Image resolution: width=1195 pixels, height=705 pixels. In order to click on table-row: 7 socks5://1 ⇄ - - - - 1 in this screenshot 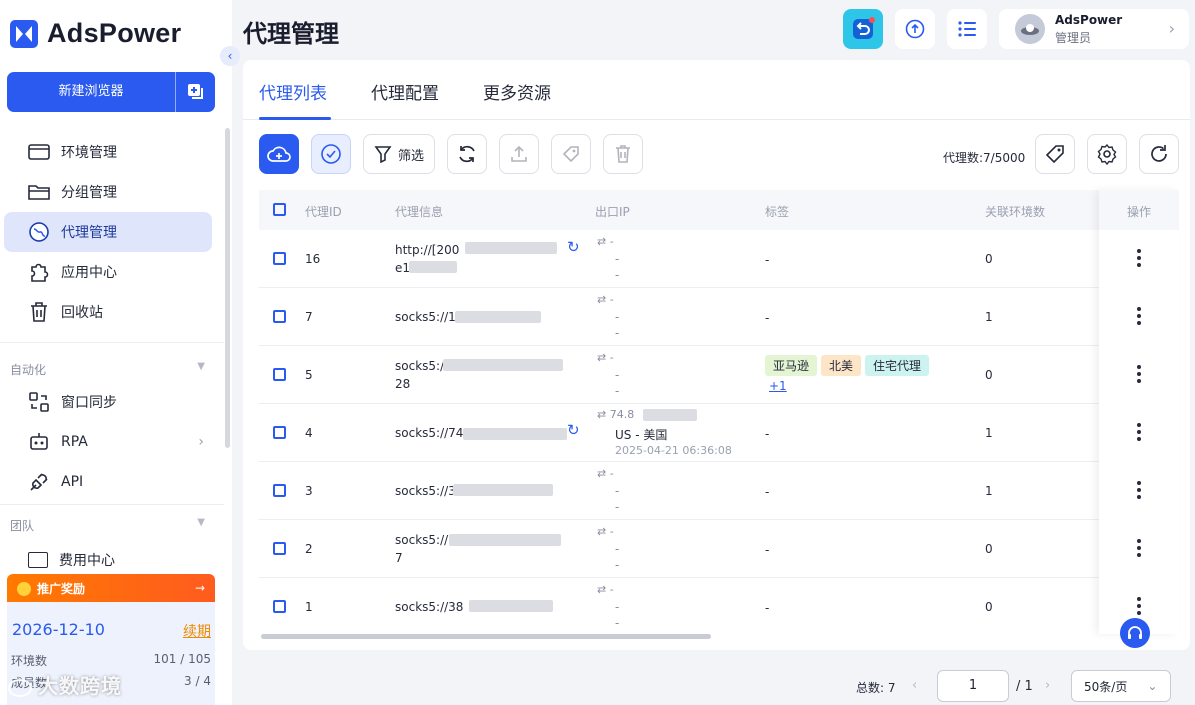, I will do `click(719, 317)`.